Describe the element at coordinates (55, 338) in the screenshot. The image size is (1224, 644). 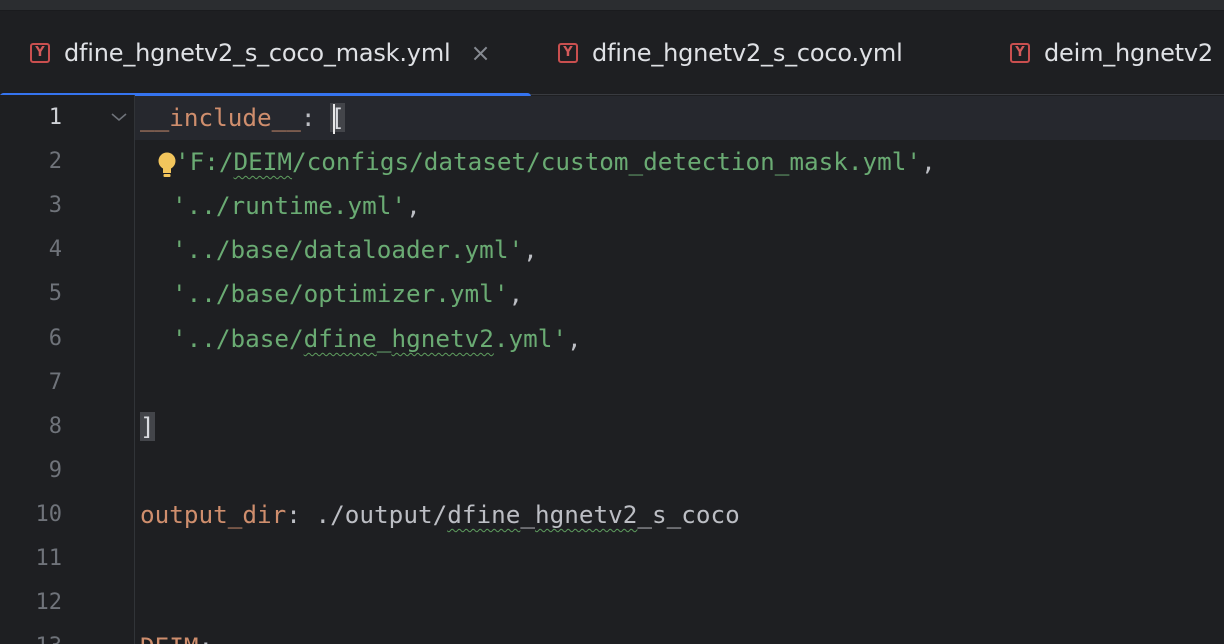
I see `line-number: 6` at that location.